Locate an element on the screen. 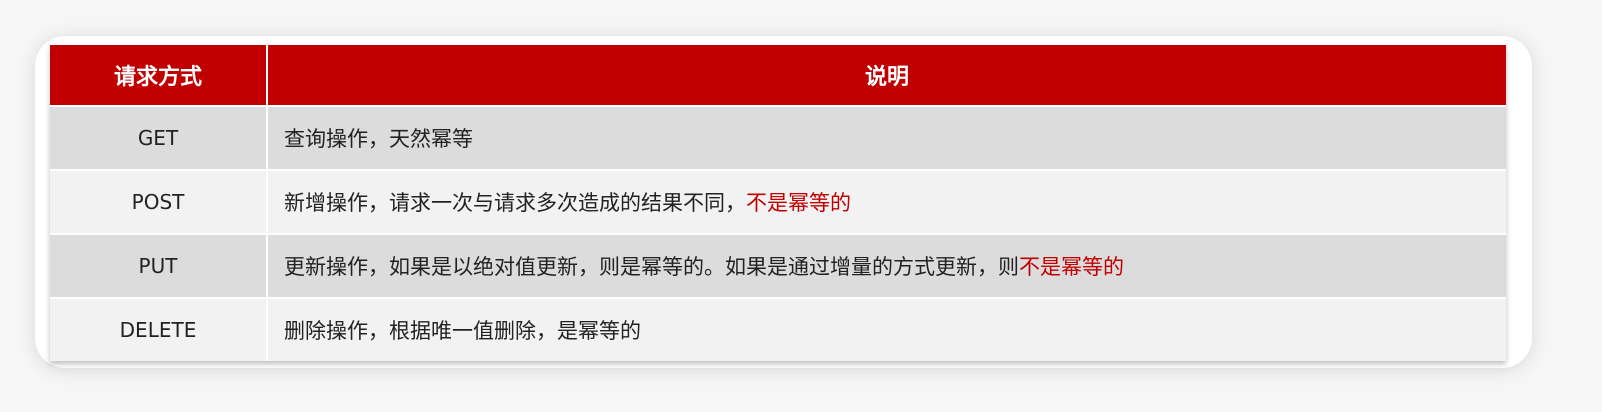  description-cell: 更新操作，如果是以绝对值更新，则是幂等的。如果是通过增量的方式更新，则不是幂等的 is located at coordinates (886, 265).